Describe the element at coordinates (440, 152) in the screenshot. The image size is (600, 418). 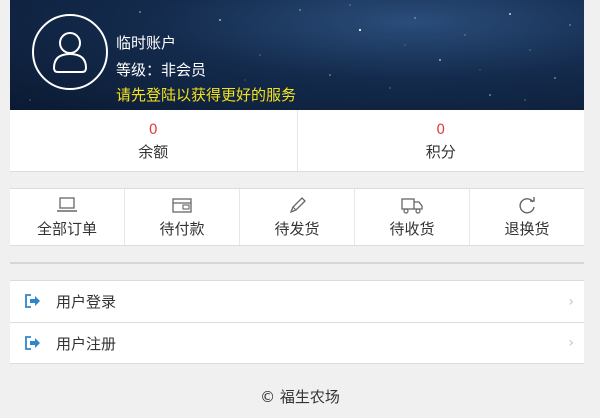
I see `stat-label: 积分` at that location.